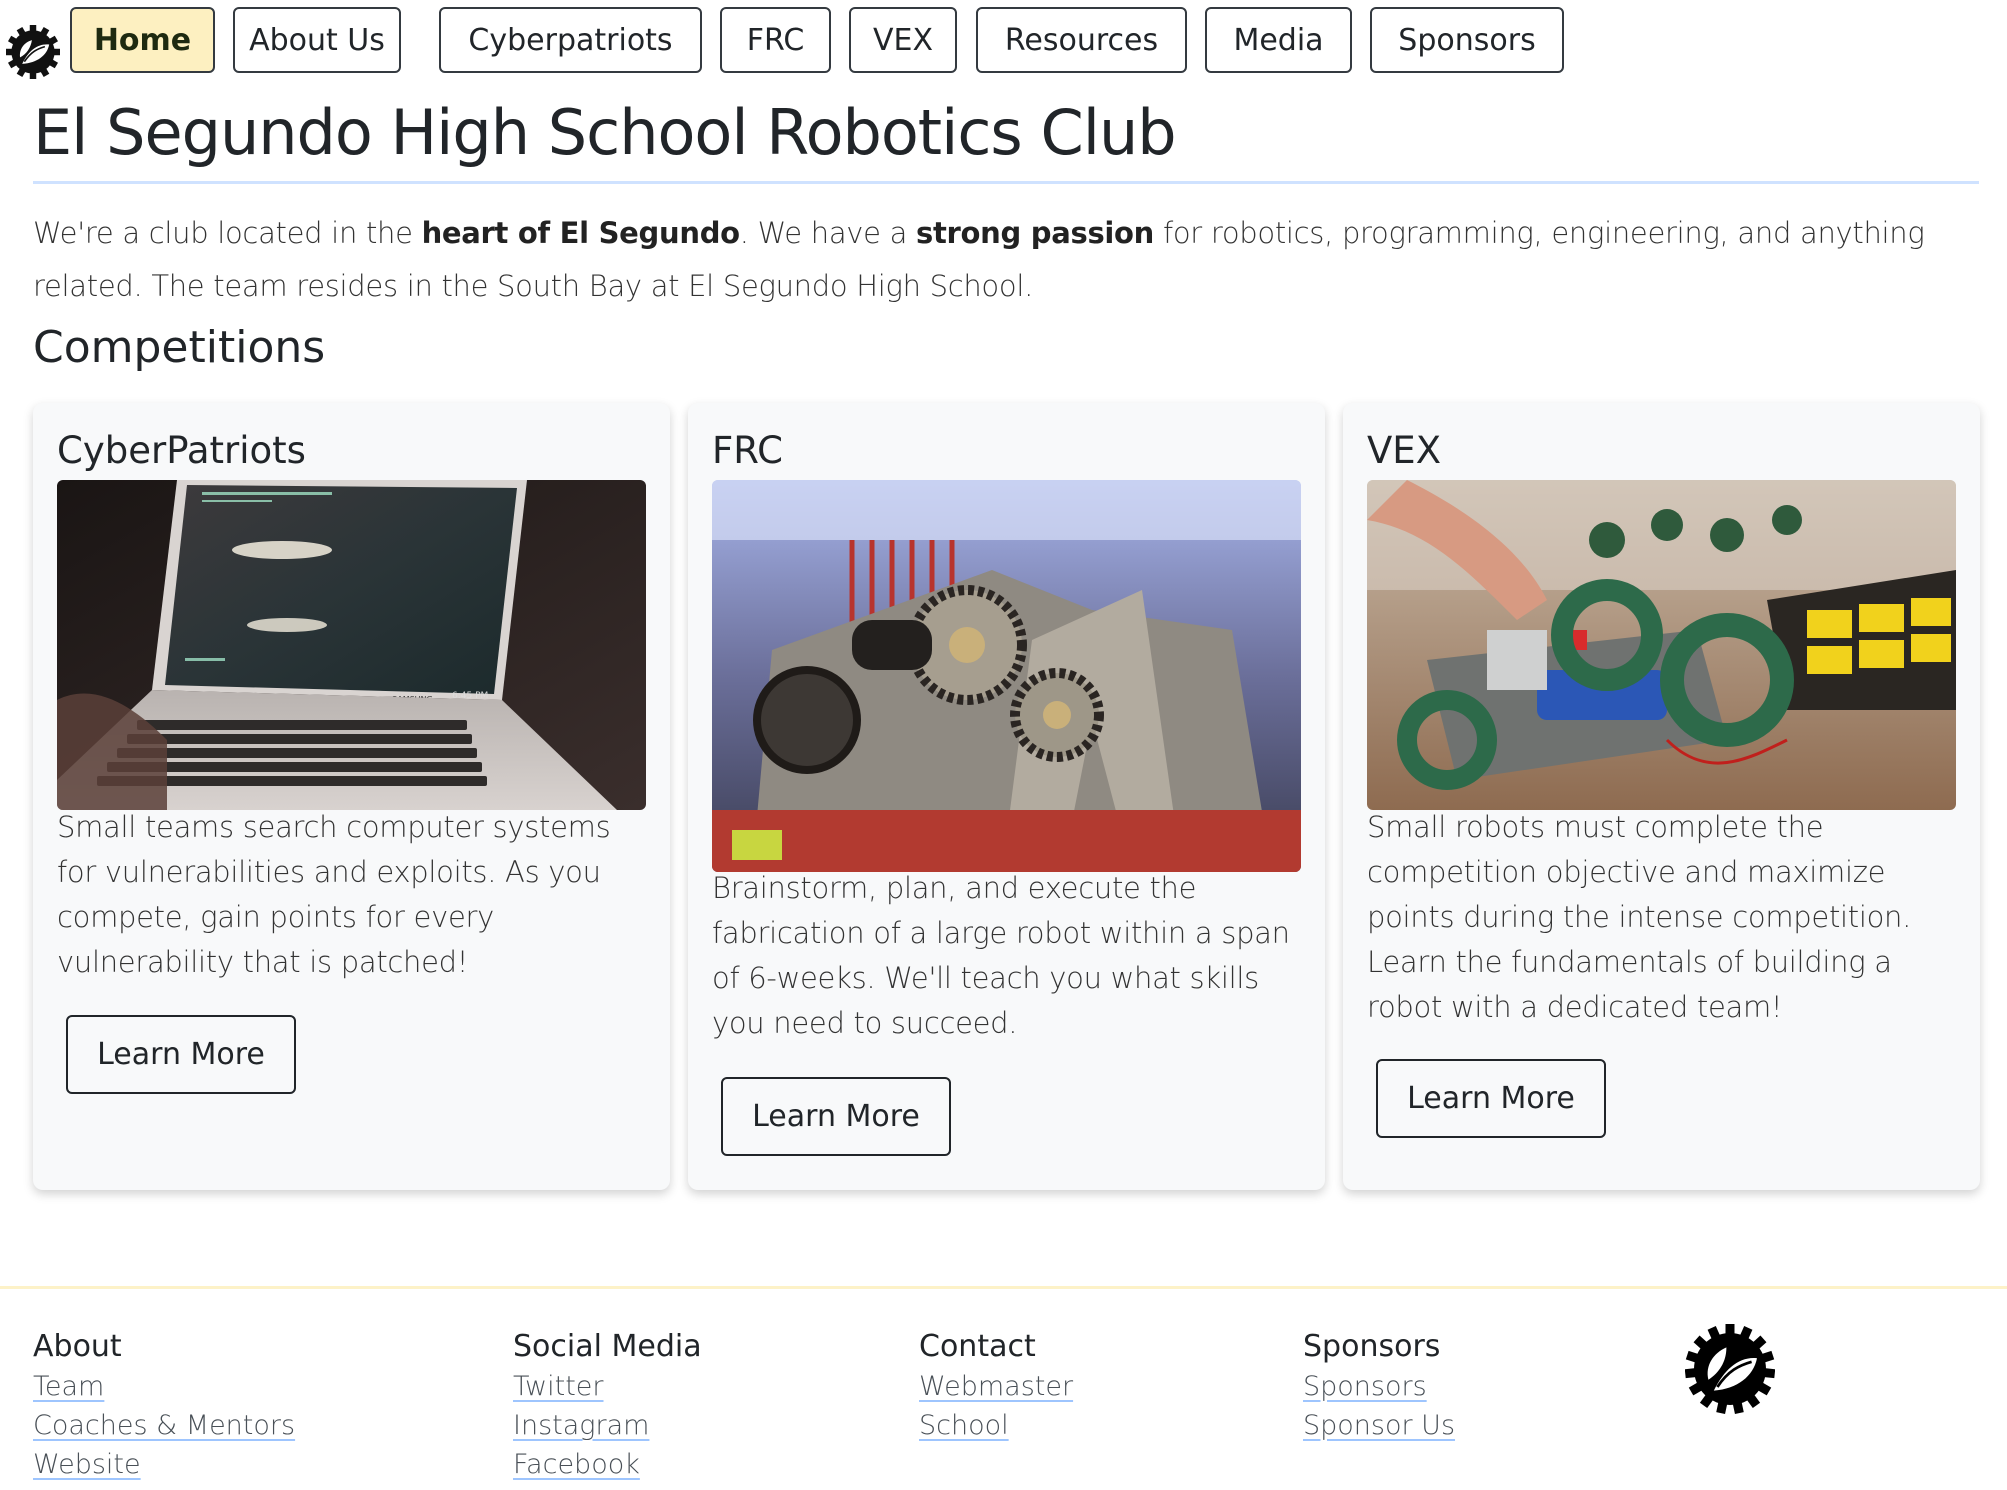 This screenshot has width=2007, height=1490. I want to click on footer-link-school: School, so click(996, 1425).